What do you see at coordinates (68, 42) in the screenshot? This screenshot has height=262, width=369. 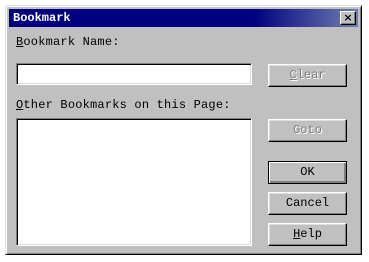 I see `bookmark-name-label: Bookmark Name:` at bounding box center [68, 42].